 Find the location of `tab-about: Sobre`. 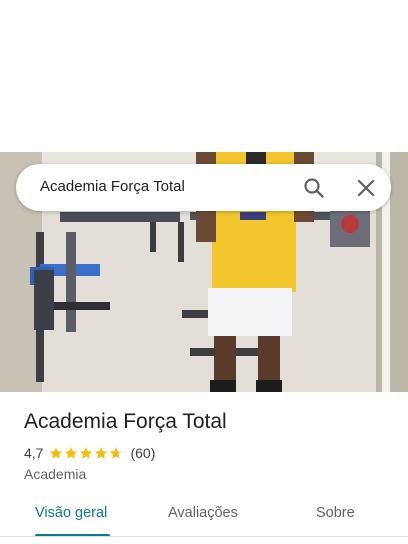

tab-about: Sobre is located at coordinates (335, 513).